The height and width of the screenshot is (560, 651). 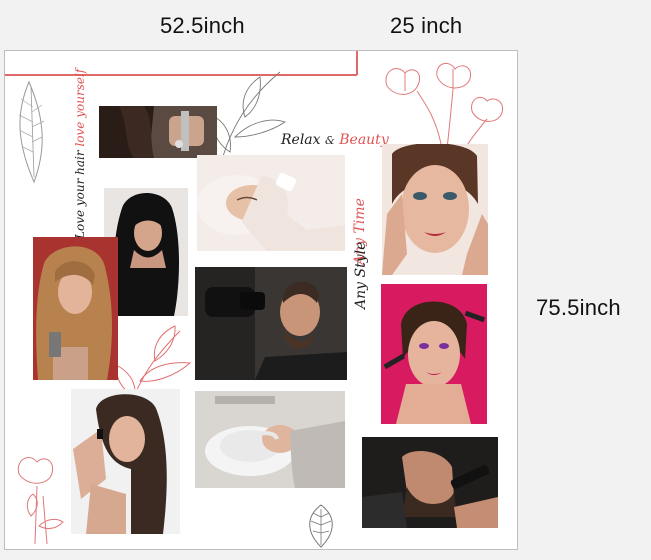 What do you see at coordinates (435, 209) in the screenshot?
I see `photo-woman-glam-makeup` at bounding box center [435, 209].